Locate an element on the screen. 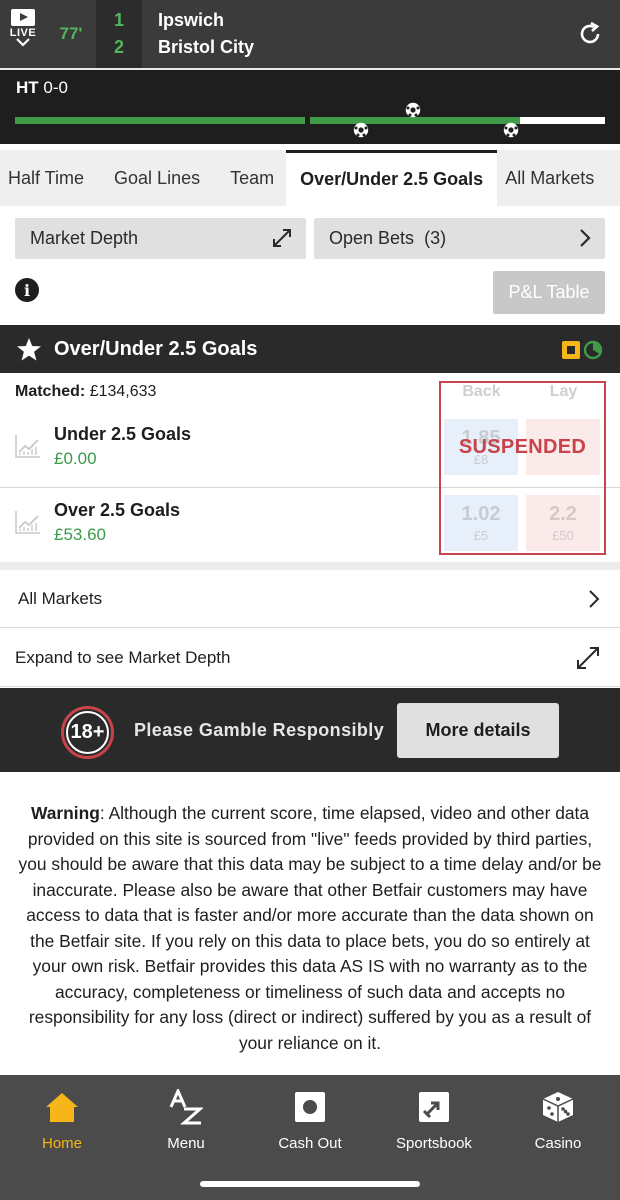  ht-label: HT is located at coordinates (27, 87).